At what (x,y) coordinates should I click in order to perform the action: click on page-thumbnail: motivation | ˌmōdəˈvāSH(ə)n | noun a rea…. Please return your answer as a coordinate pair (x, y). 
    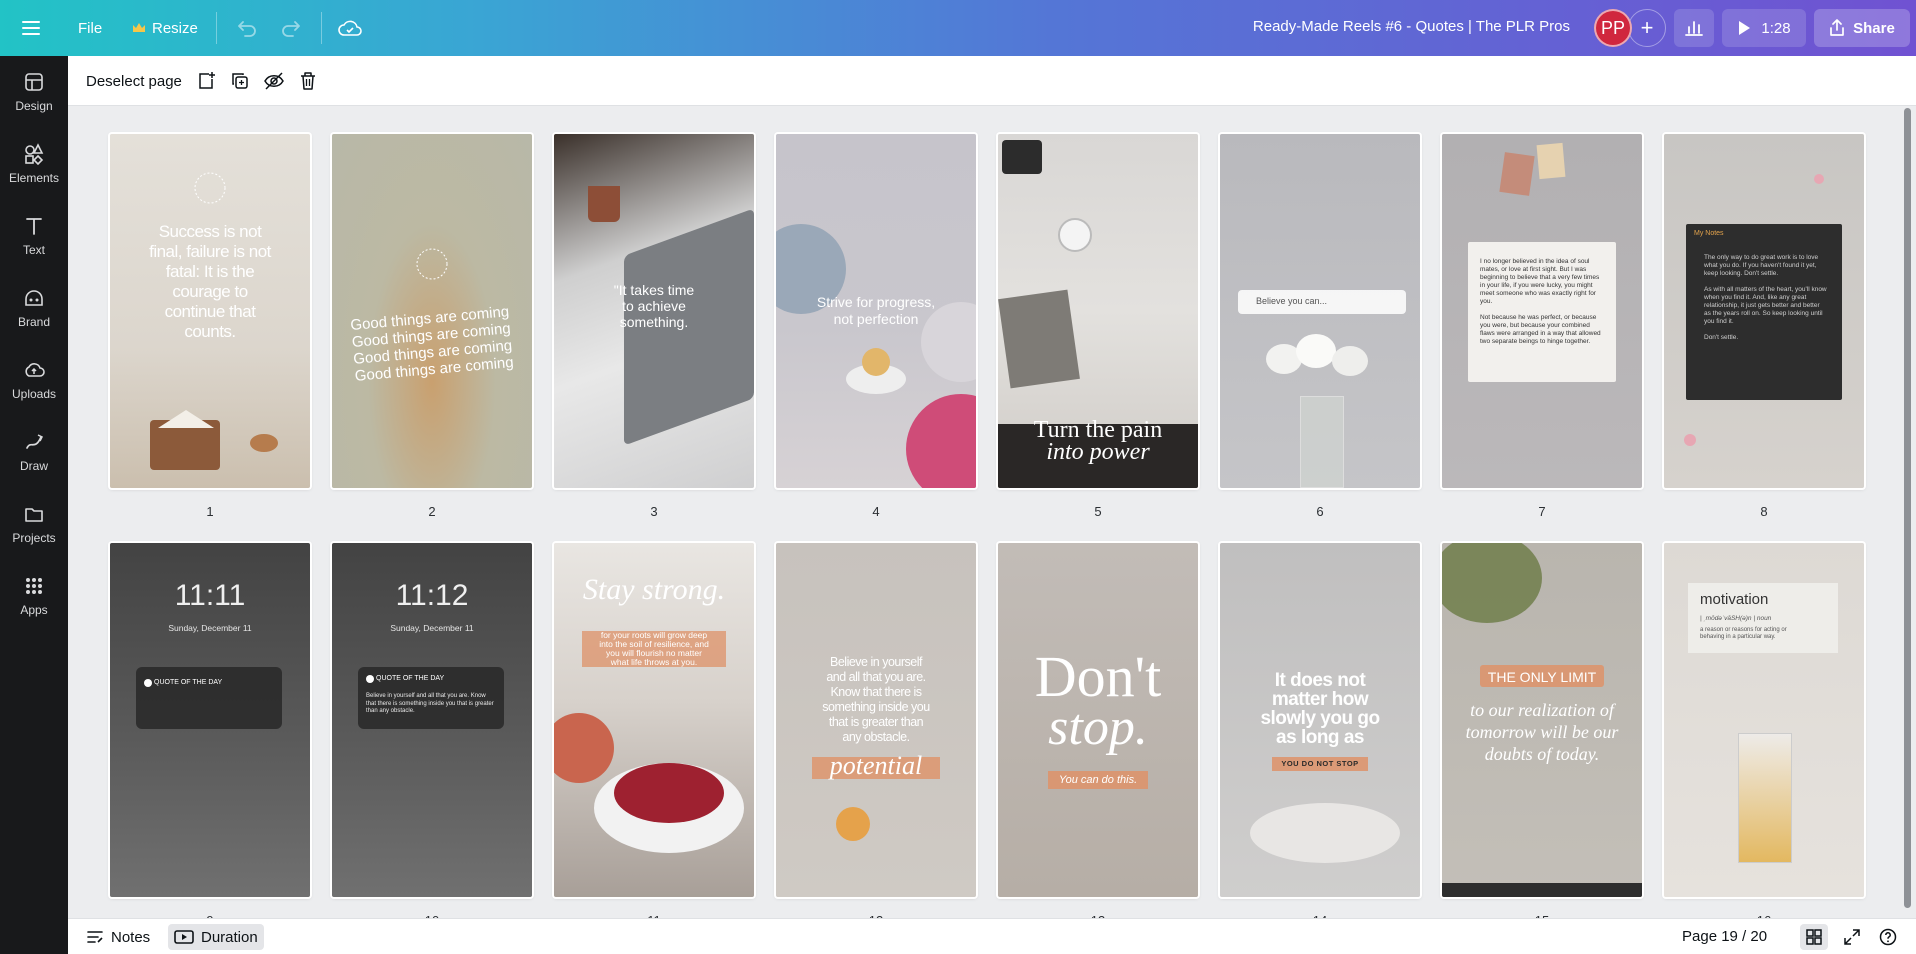
    Looking at the image, I should click on (1764, 720).